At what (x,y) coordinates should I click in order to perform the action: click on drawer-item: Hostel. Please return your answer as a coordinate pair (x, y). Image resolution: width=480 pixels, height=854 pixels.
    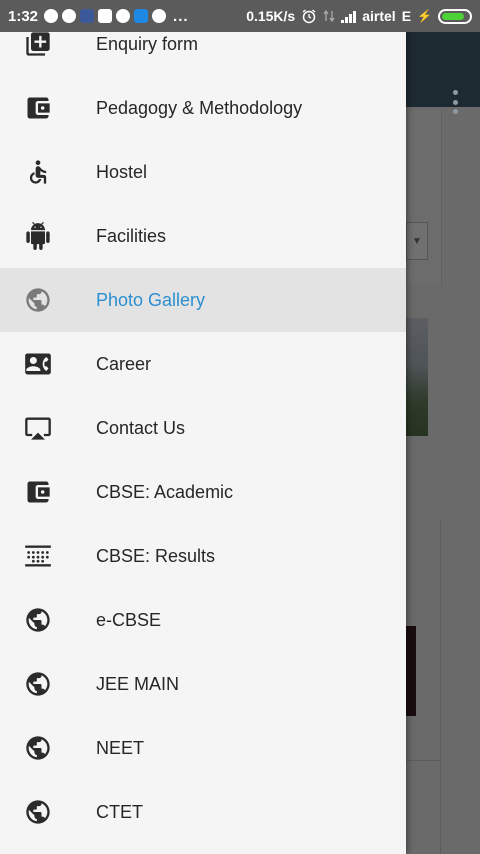
    Looking at the image, I should click on (203, 172).